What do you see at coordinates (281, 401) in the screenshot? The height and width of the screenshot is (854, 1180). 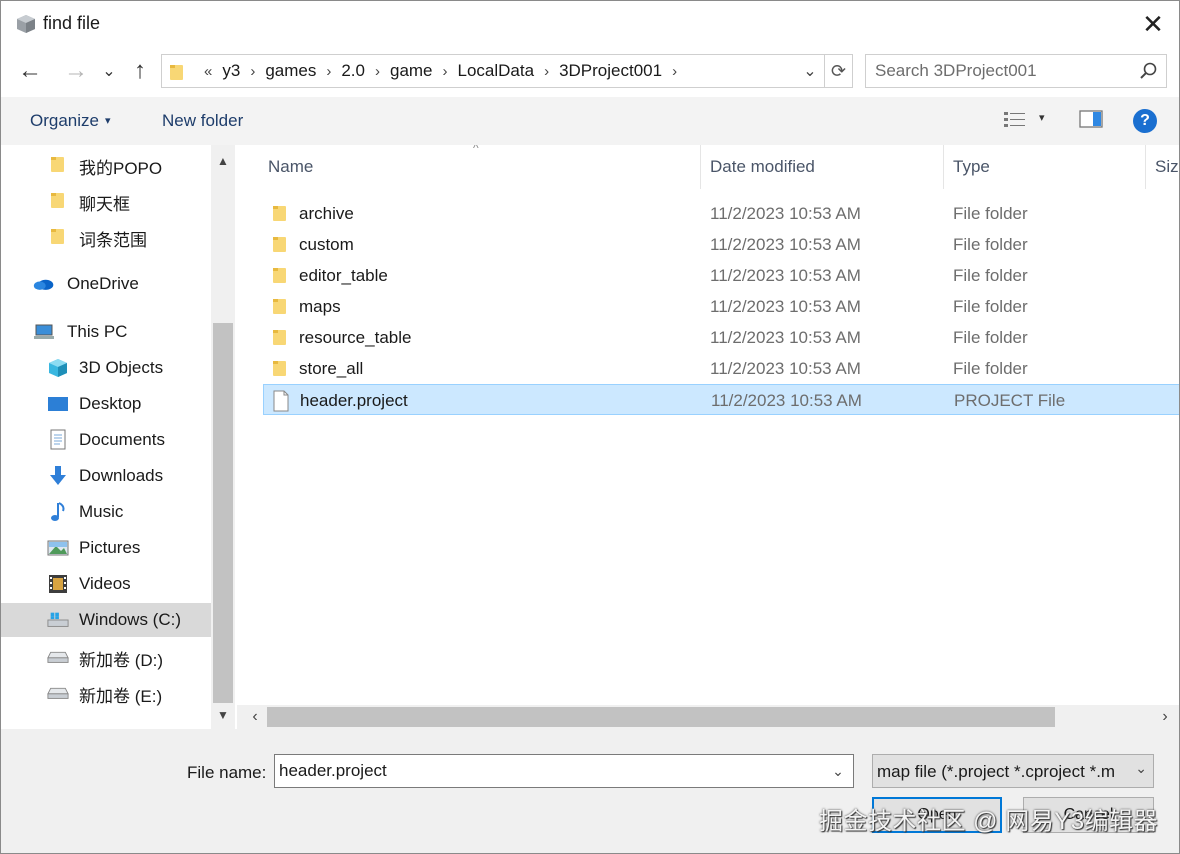 I see `file-icon` at bounding box center [281, 401].